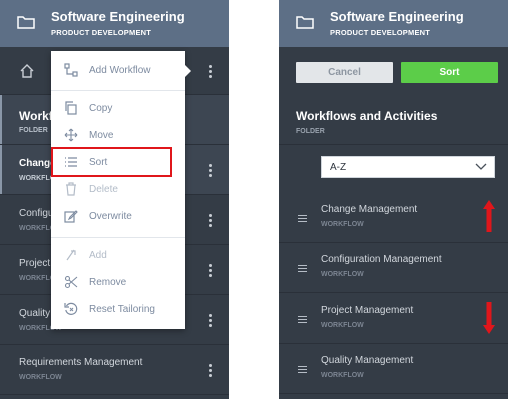 Image resolution: width=508 pixels, height=399 pixels. Describe the element at coordinates (35, 313) in the screenshot. I see `list-item-title: Quality` at that location.